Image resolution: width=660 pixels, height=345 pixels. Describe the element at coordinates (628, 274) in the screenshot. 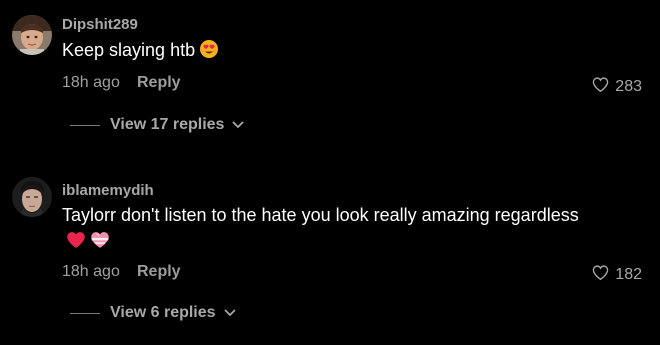

I see `like-count: 182` at that location.